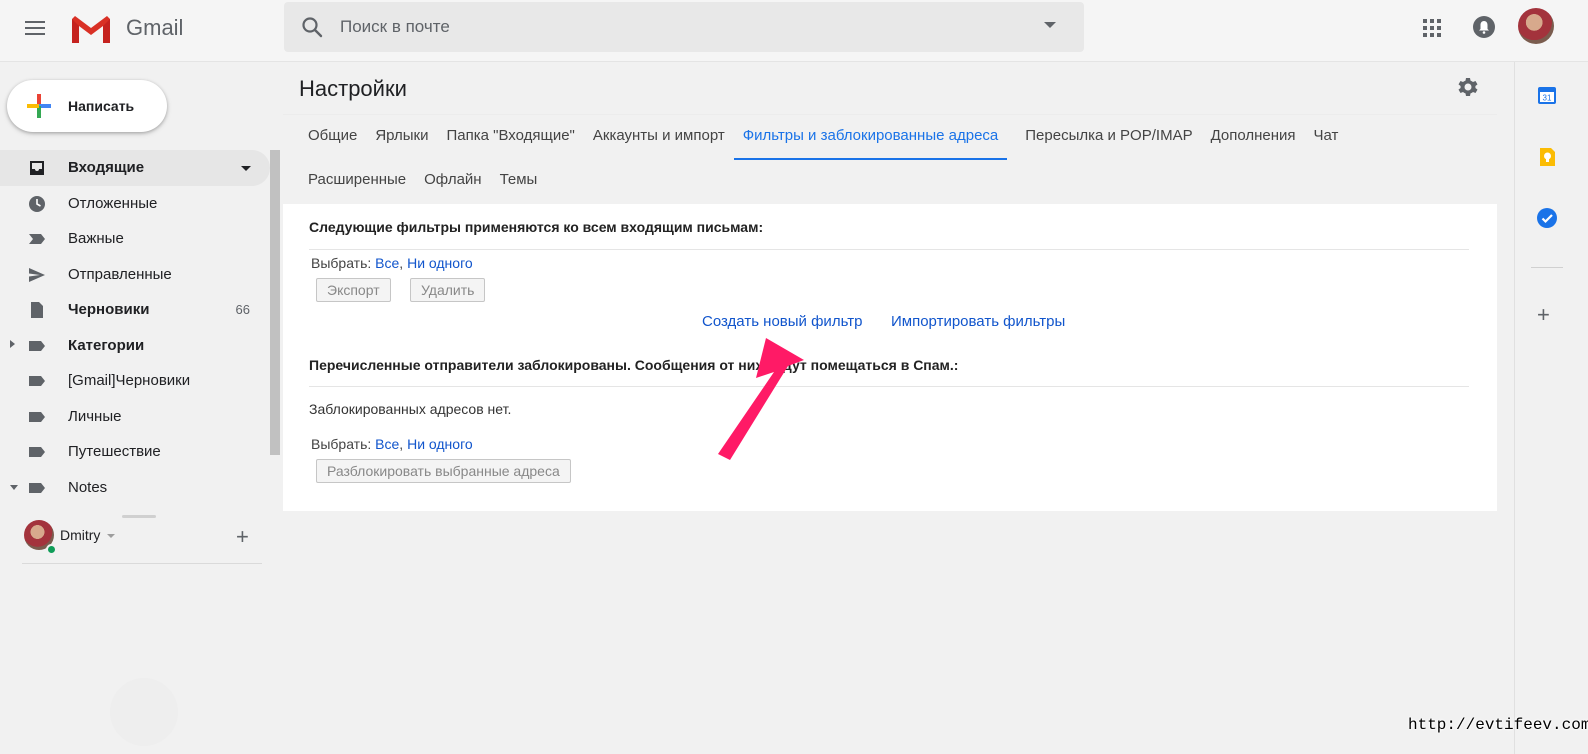 Image resolution: width=1588 pixels, height=754 pixels. What do you see at coordinates (80, 535) in the screenshot?
I see `hangouts-user-name: Dmitry` at bounding box center [80, 535].